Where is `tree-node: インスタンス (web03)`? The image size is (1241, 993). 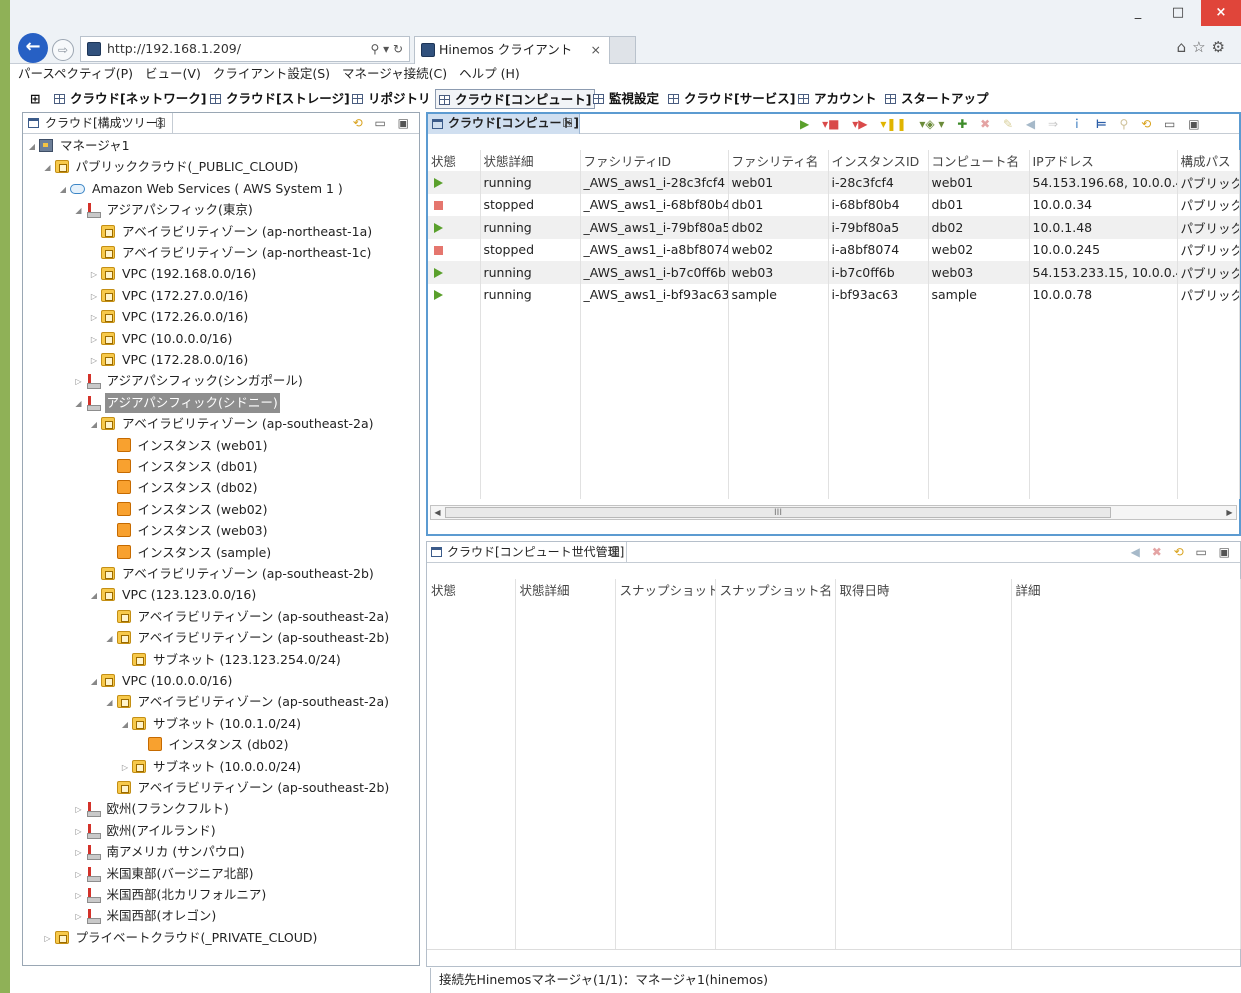
tree-node: インスタンス (web03) is located at coordinates (187, 531).